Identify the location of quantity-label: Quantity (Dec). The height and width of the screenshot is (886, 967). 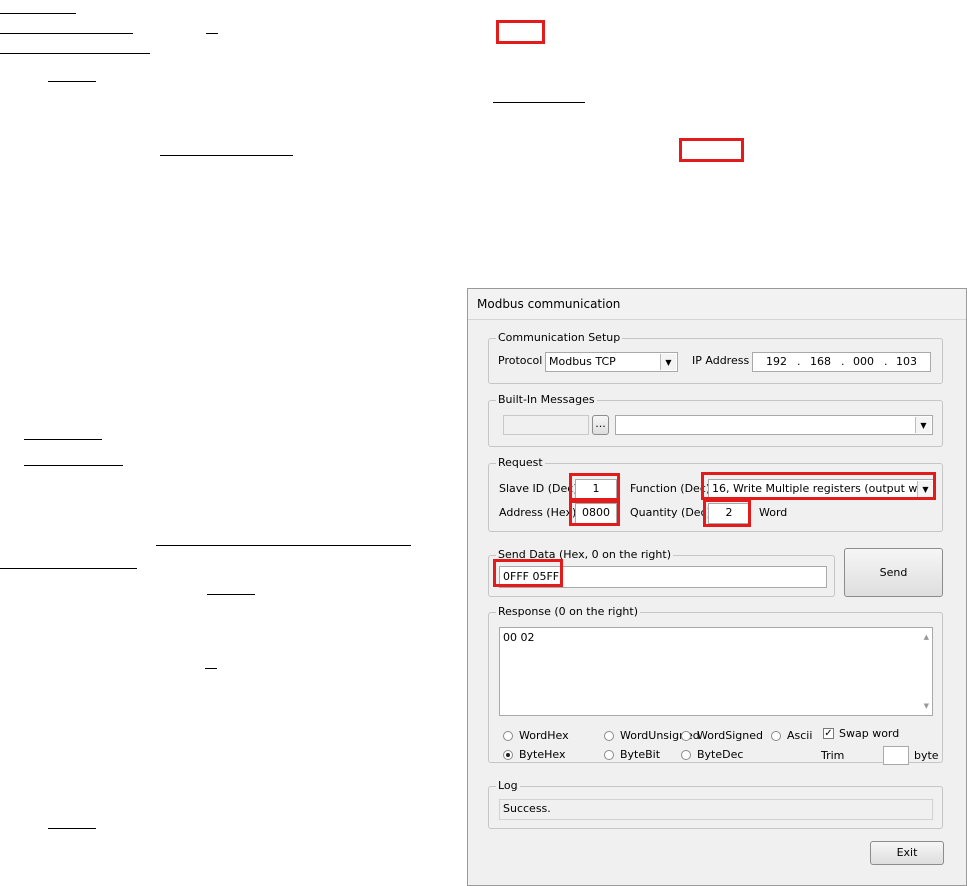
(670, 512).